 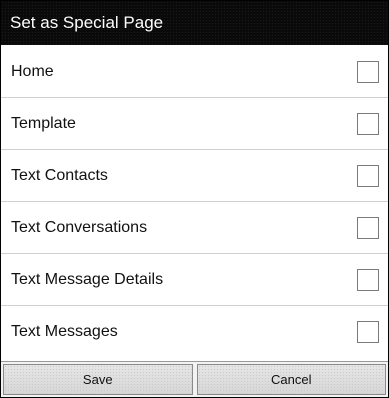 What do you see at coordinates (368, 72) in the screenshot?
I see `home-checkbox` at bounding box center [368, 72].